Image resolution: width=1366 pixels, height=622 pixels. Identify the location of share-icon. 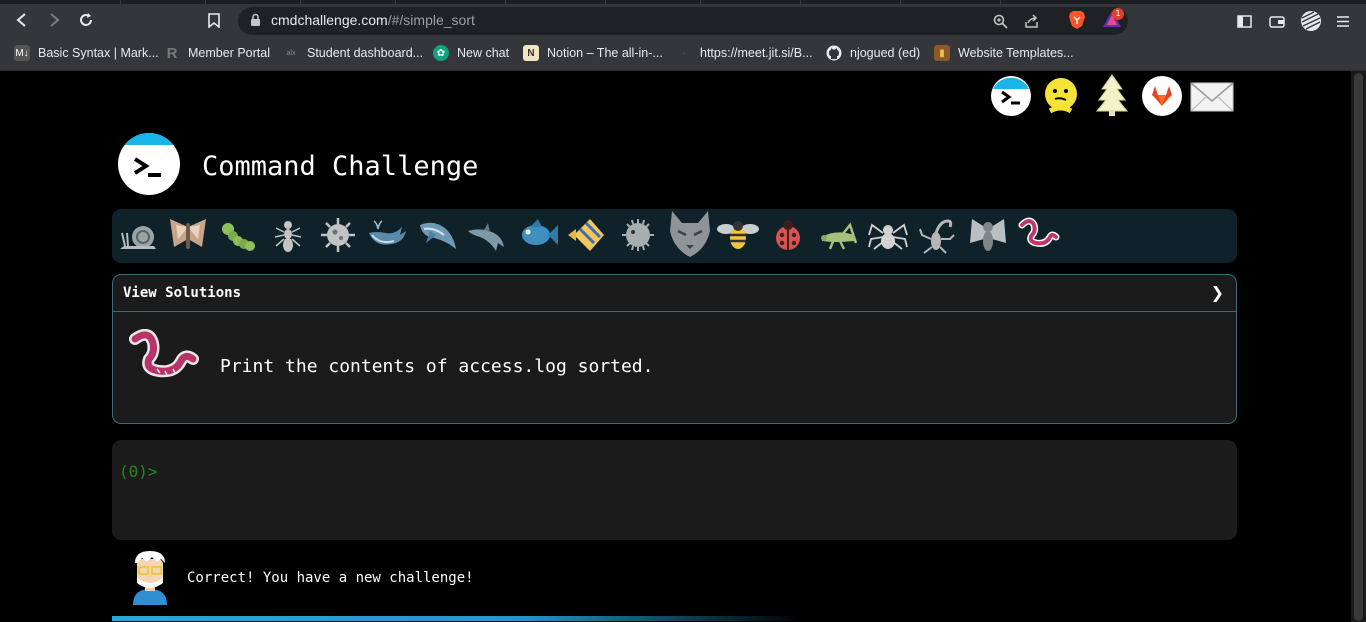
(1031, 20).